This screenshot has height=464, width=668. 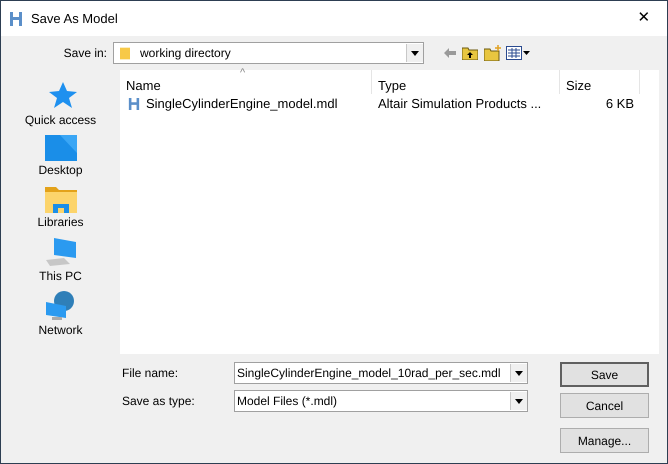 I want to click on file-name-field: SingleCylinderEngine_model_10rad_per_sec.mdl, so click(x=381, y=373).